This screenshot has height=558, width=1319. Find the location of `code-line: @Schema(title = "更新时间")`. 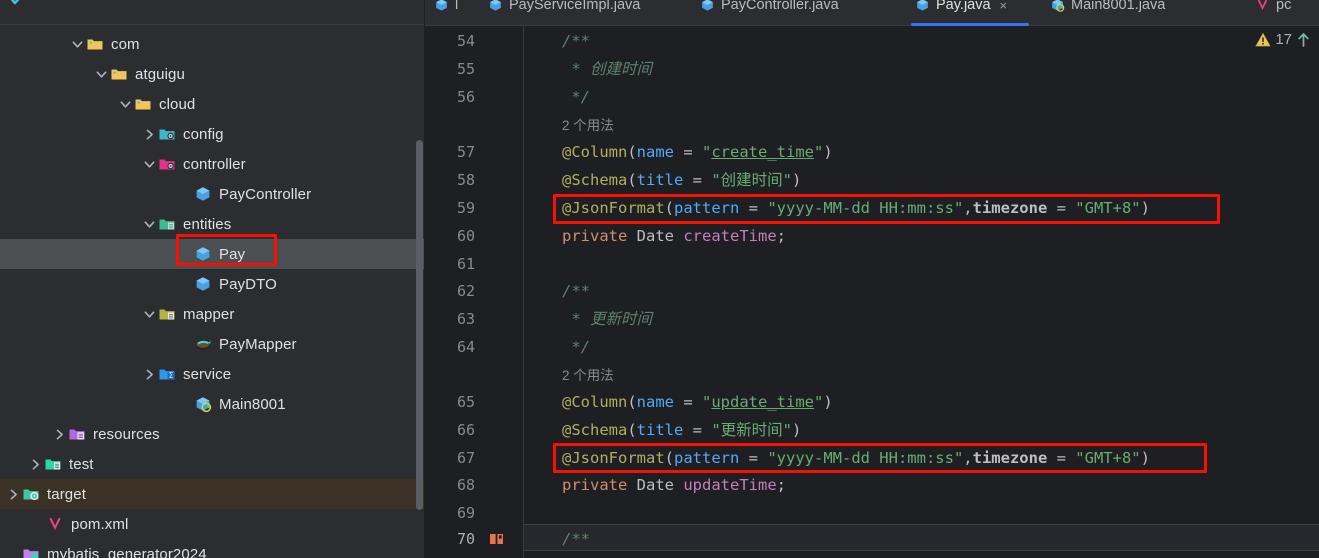

code-line: @Schema(title = "更新时间") is located at coordinates (681, 430).